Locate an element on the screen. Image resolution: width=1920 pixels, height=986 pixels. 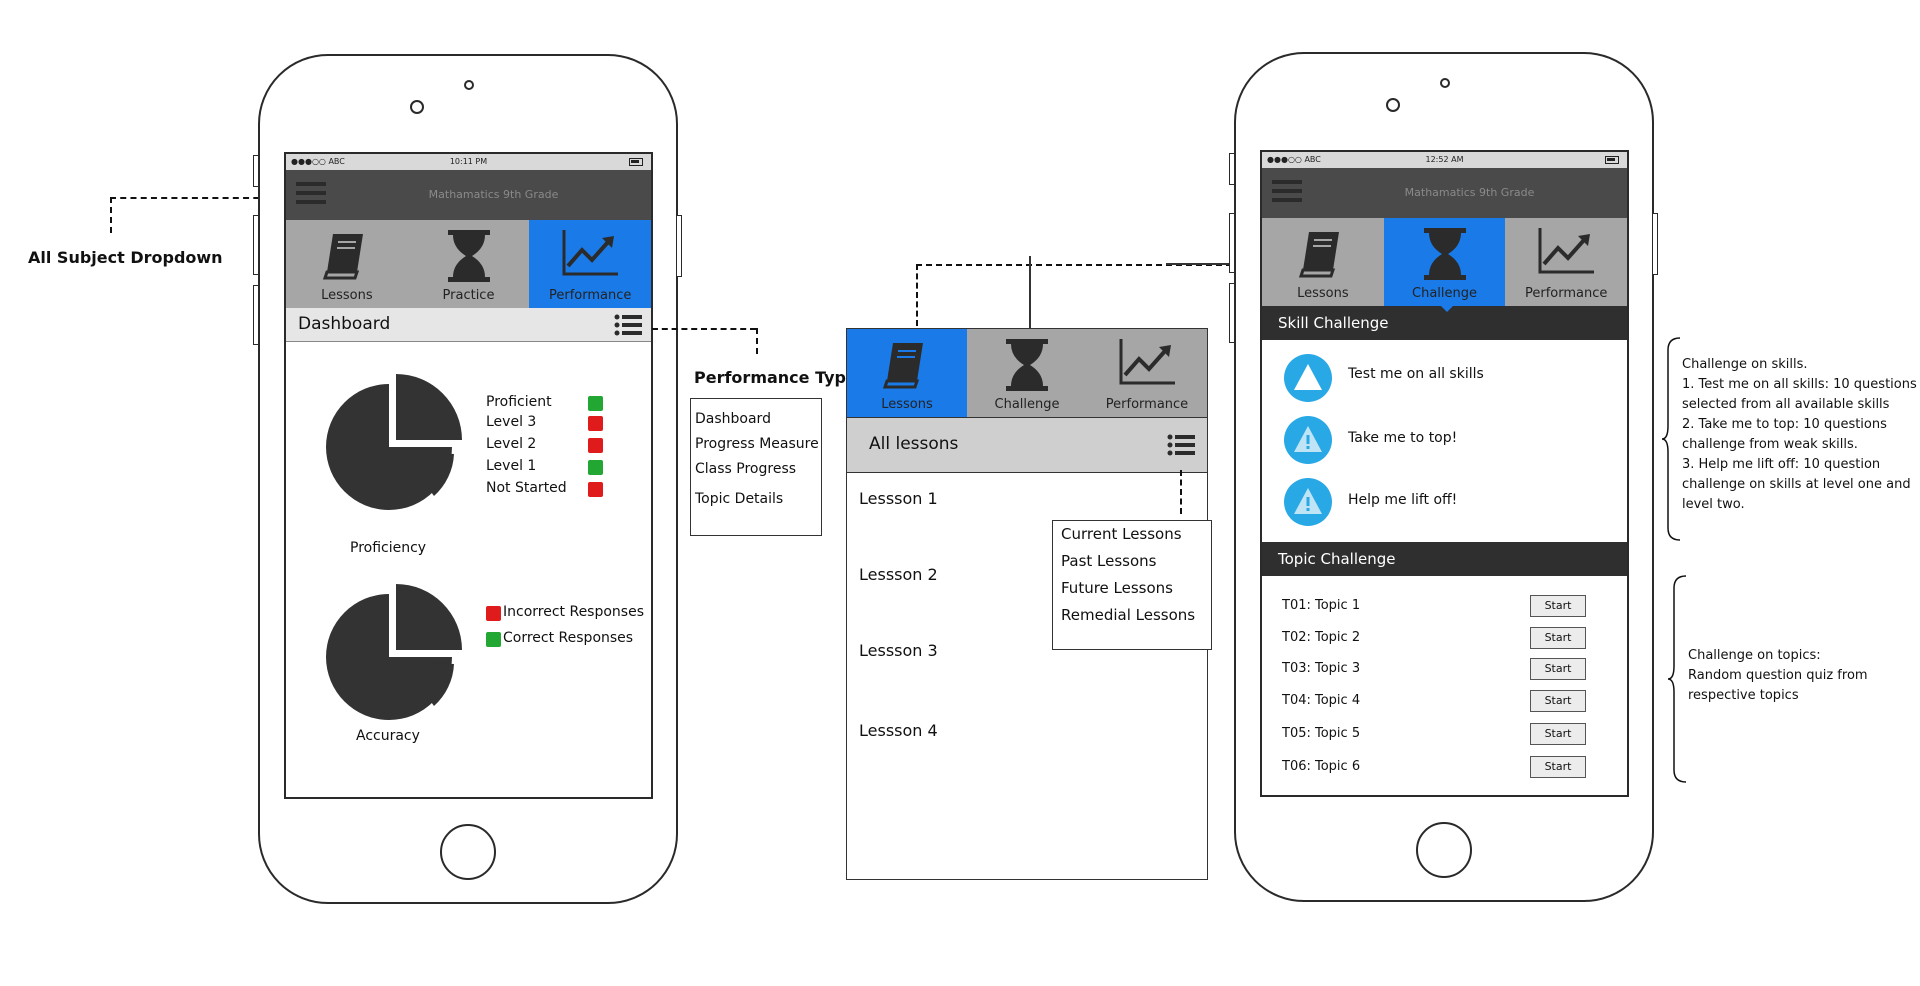
caret-down-icon is located at coordinates (1447, 308).